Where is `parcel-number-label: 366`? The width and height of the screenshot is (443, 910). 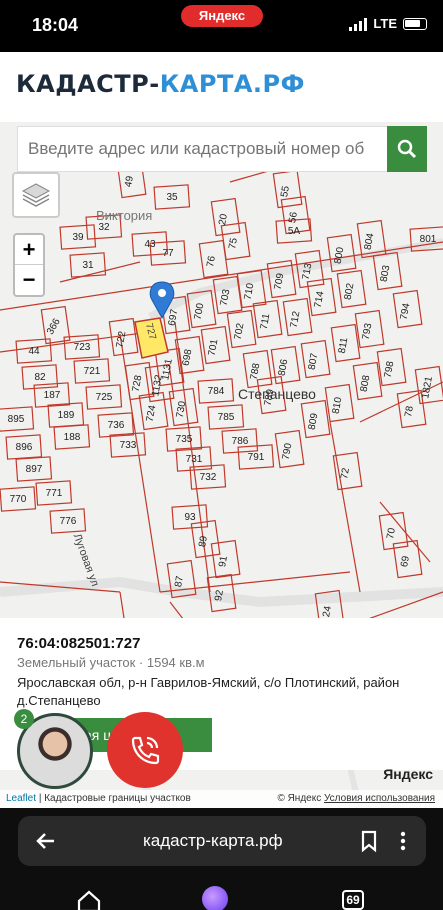
parcel-number-label: 366 is located at coordinates (54, 326).